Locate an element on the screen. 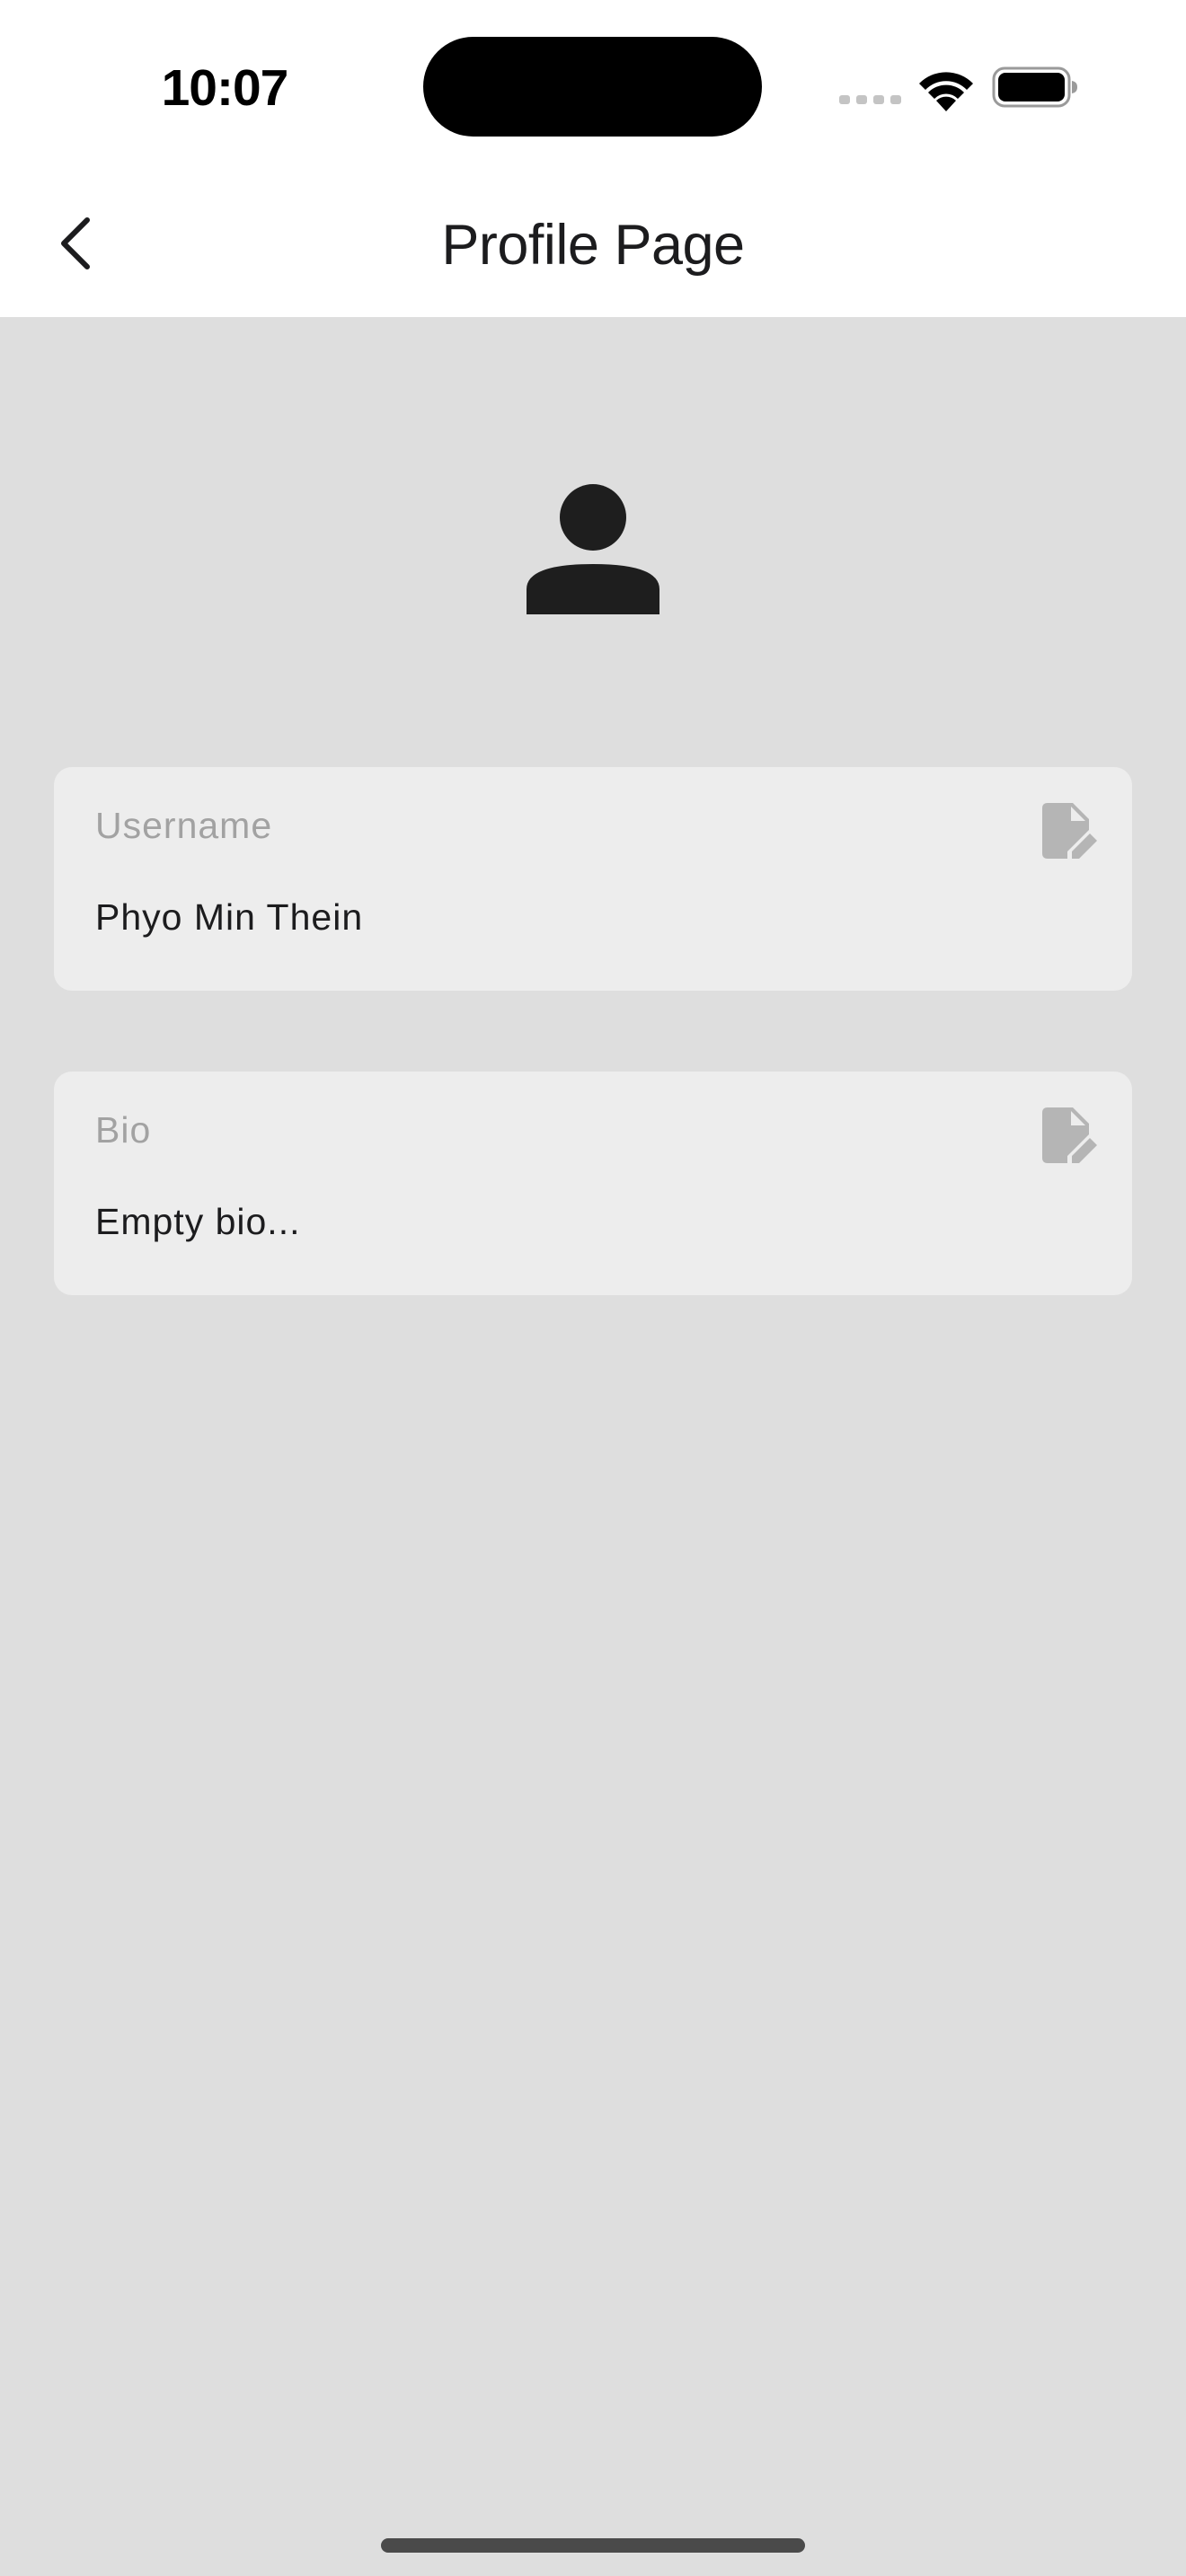  top-bar: 10:07 Profile Page is located at coordinates (593, 158).